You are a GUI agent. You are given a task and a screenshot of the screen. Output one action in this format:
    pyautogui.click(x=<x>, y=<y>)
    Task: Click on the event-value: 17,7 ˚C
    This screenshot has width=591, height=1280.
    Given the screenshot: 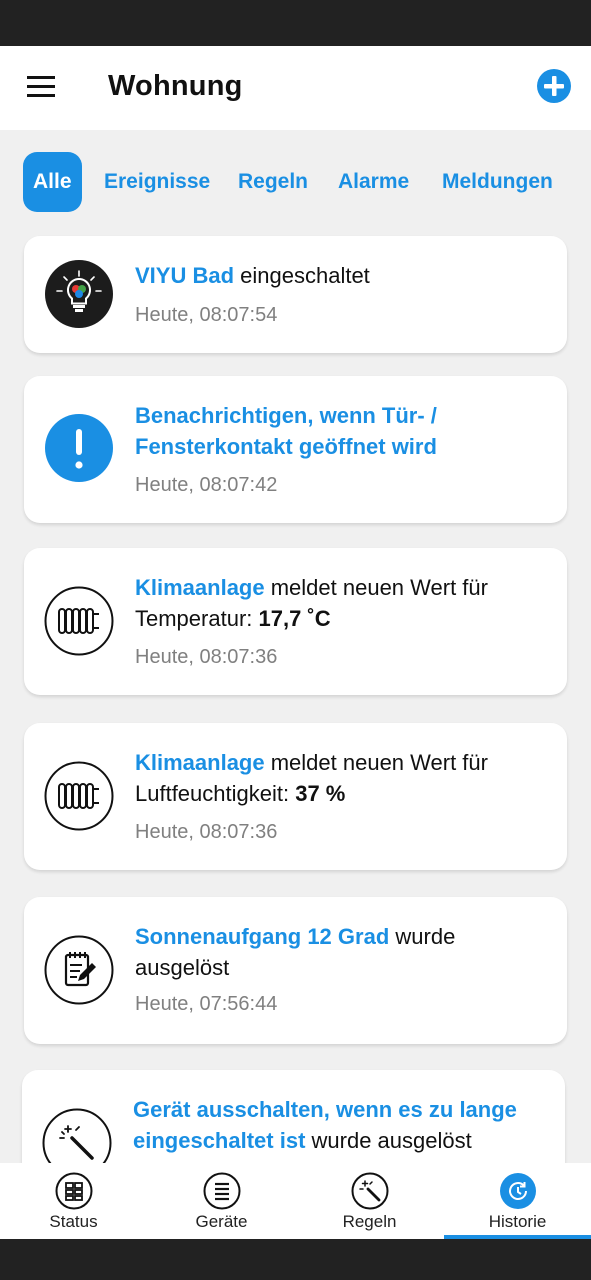 What is the action you would take?
    pyautogui.click(x=294, y=618)
    